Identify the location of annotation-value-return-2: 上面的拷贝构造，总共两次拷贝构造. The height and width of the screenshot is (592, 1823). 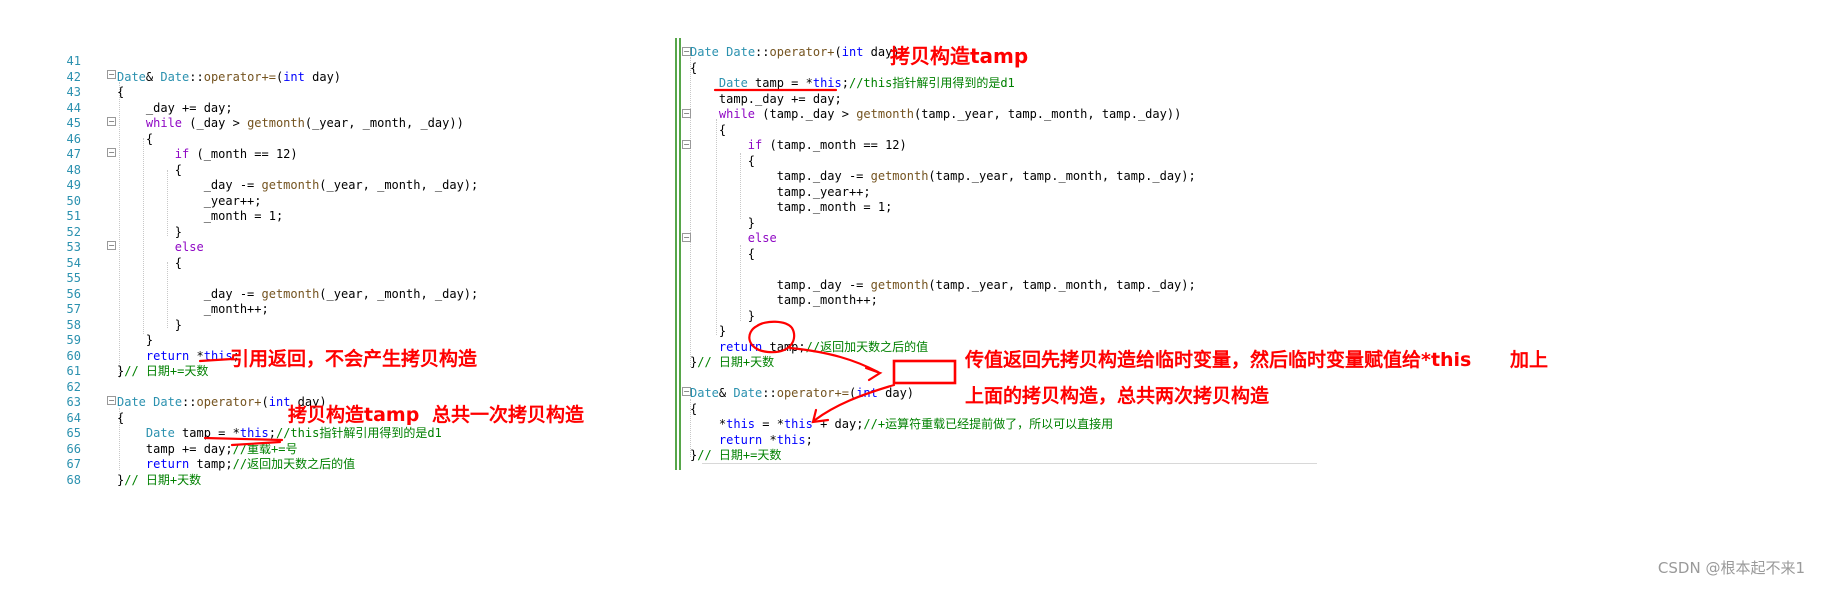
(1117, 396).